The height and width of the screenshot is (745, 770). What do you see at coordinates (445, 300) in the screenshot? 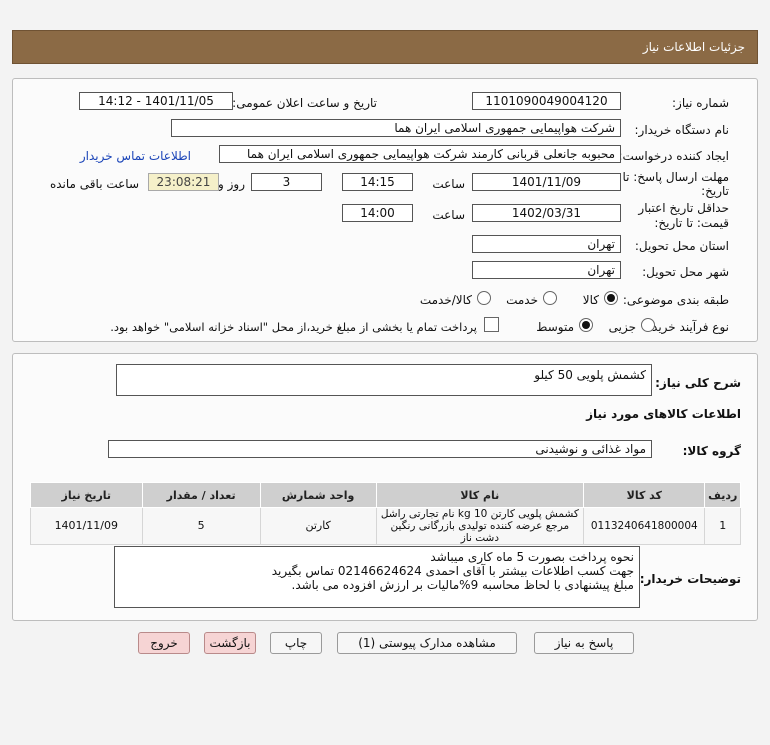
I see `category-option-goods-service: کالا/خدمت` at bounding box center [445, 300].